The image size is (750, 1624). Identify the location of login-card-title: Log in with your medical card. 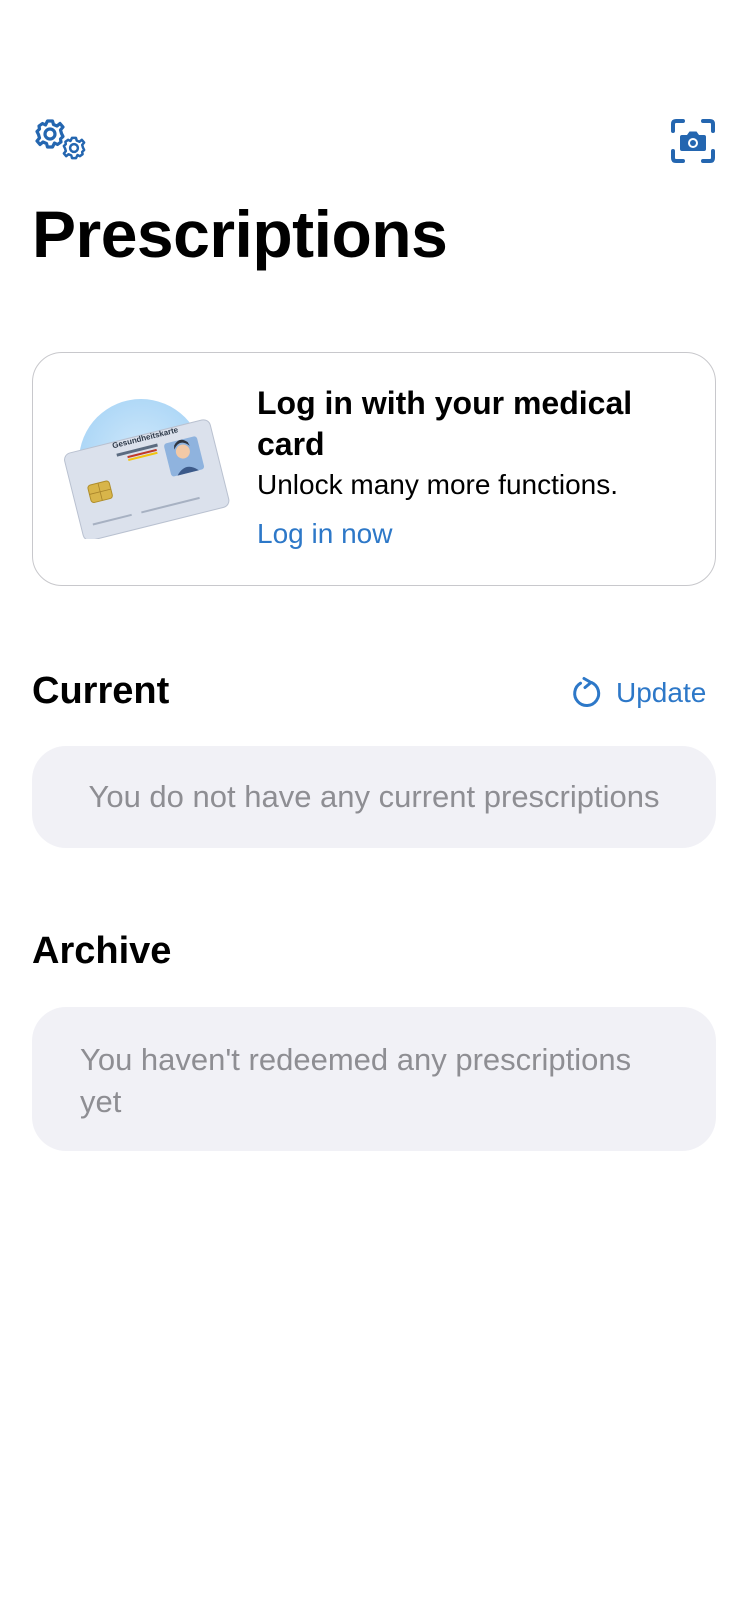
(445, 423).